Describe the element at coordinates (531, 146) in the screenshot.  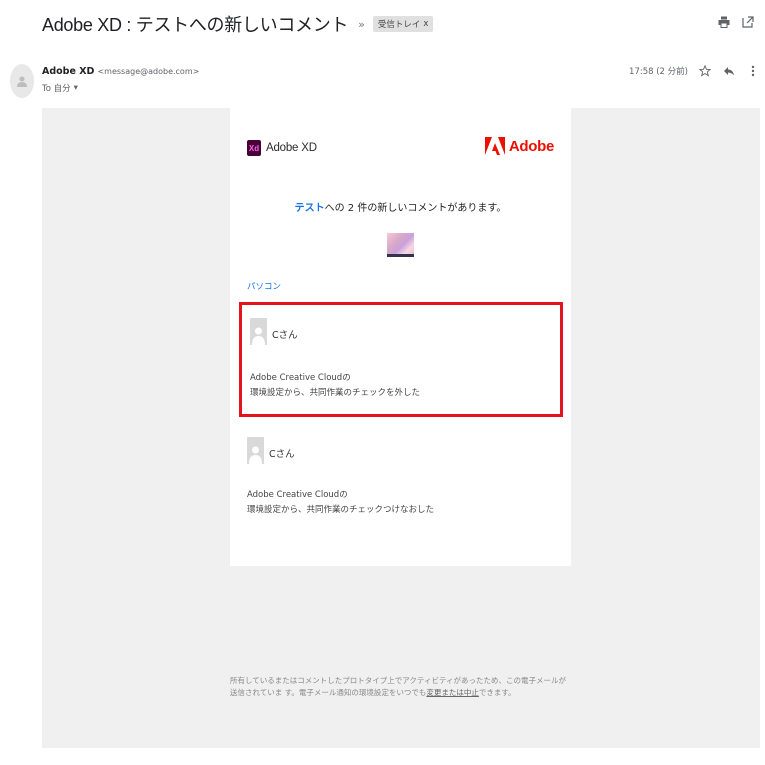
I see `adobe-wordmark: Adobe` at that location.